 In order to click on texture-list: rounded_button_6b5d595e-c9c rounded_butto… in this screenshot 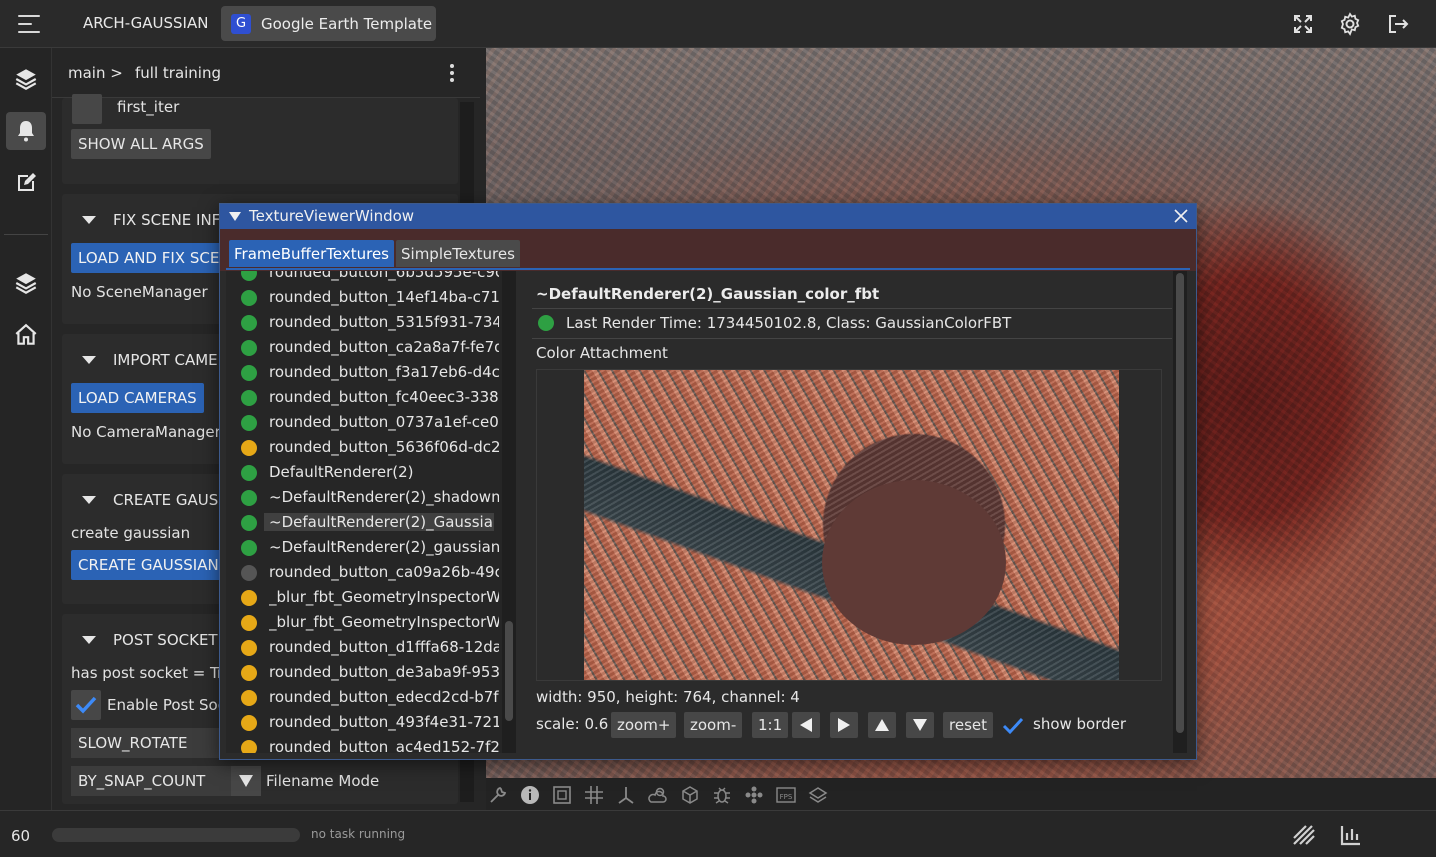, I will do `click(364, 512)`.